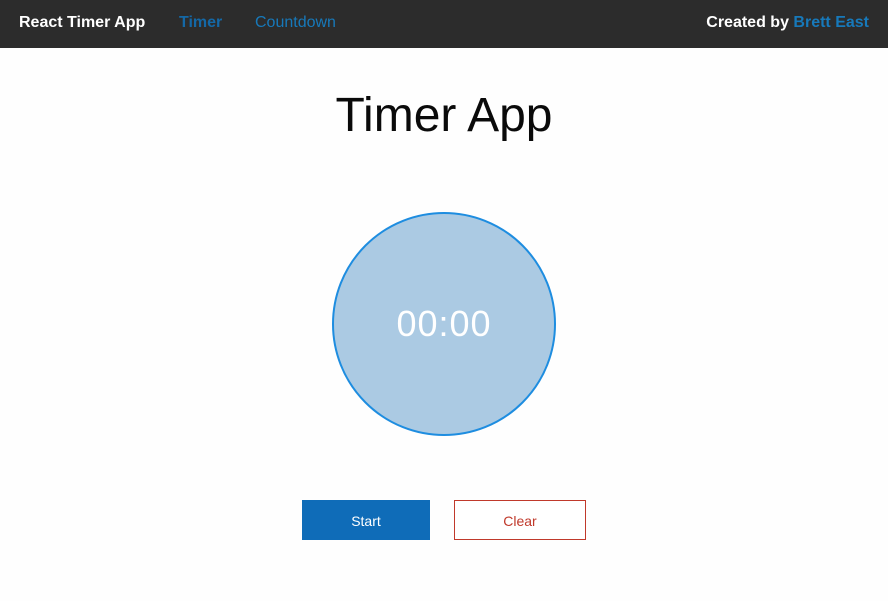 Image resolution: width=888 pixels, height=601 pixels. I want to click on nav-link-countdown: Countdown, so click(295, 23).